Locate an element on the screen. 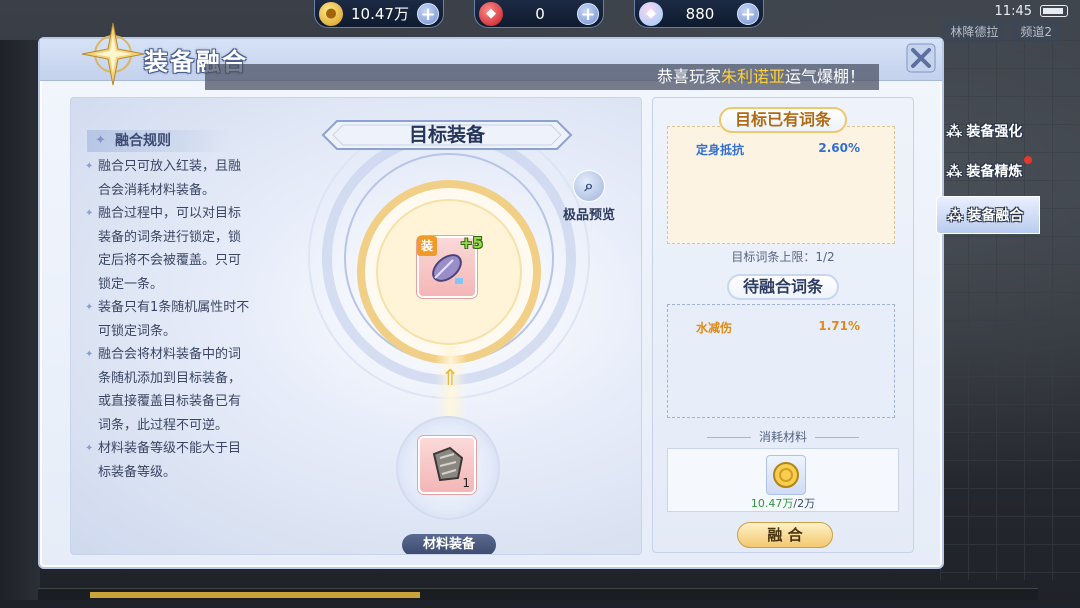 This screenshot has width=1080, height=608. ticker-suffix: 运气爆棚！ is located at coordinates (824, 76).